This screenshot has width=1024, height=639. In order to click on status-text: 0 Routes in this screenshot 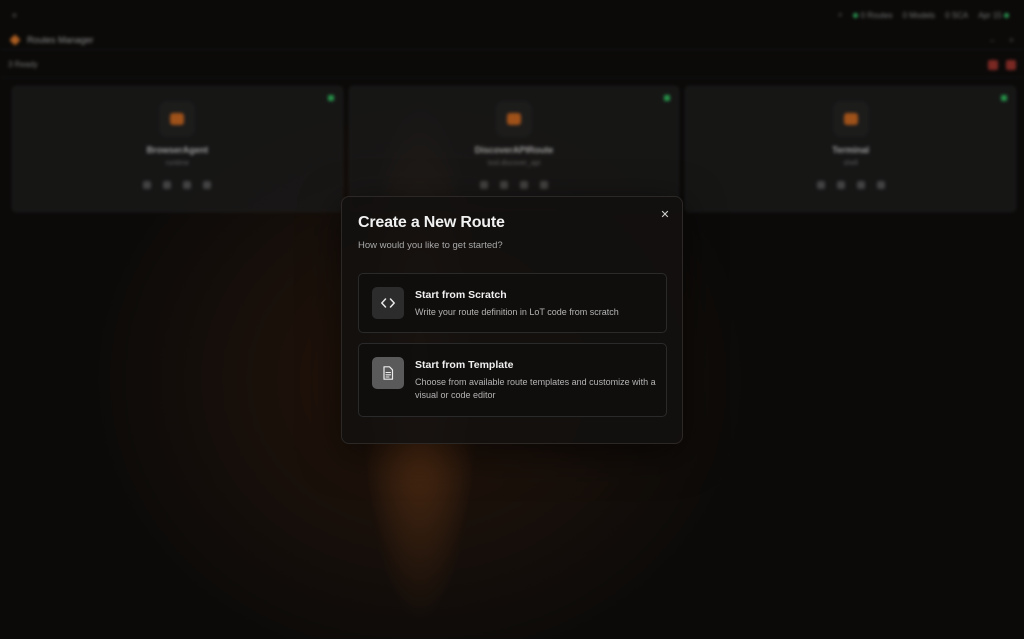, I will do `click(876, 15)`.